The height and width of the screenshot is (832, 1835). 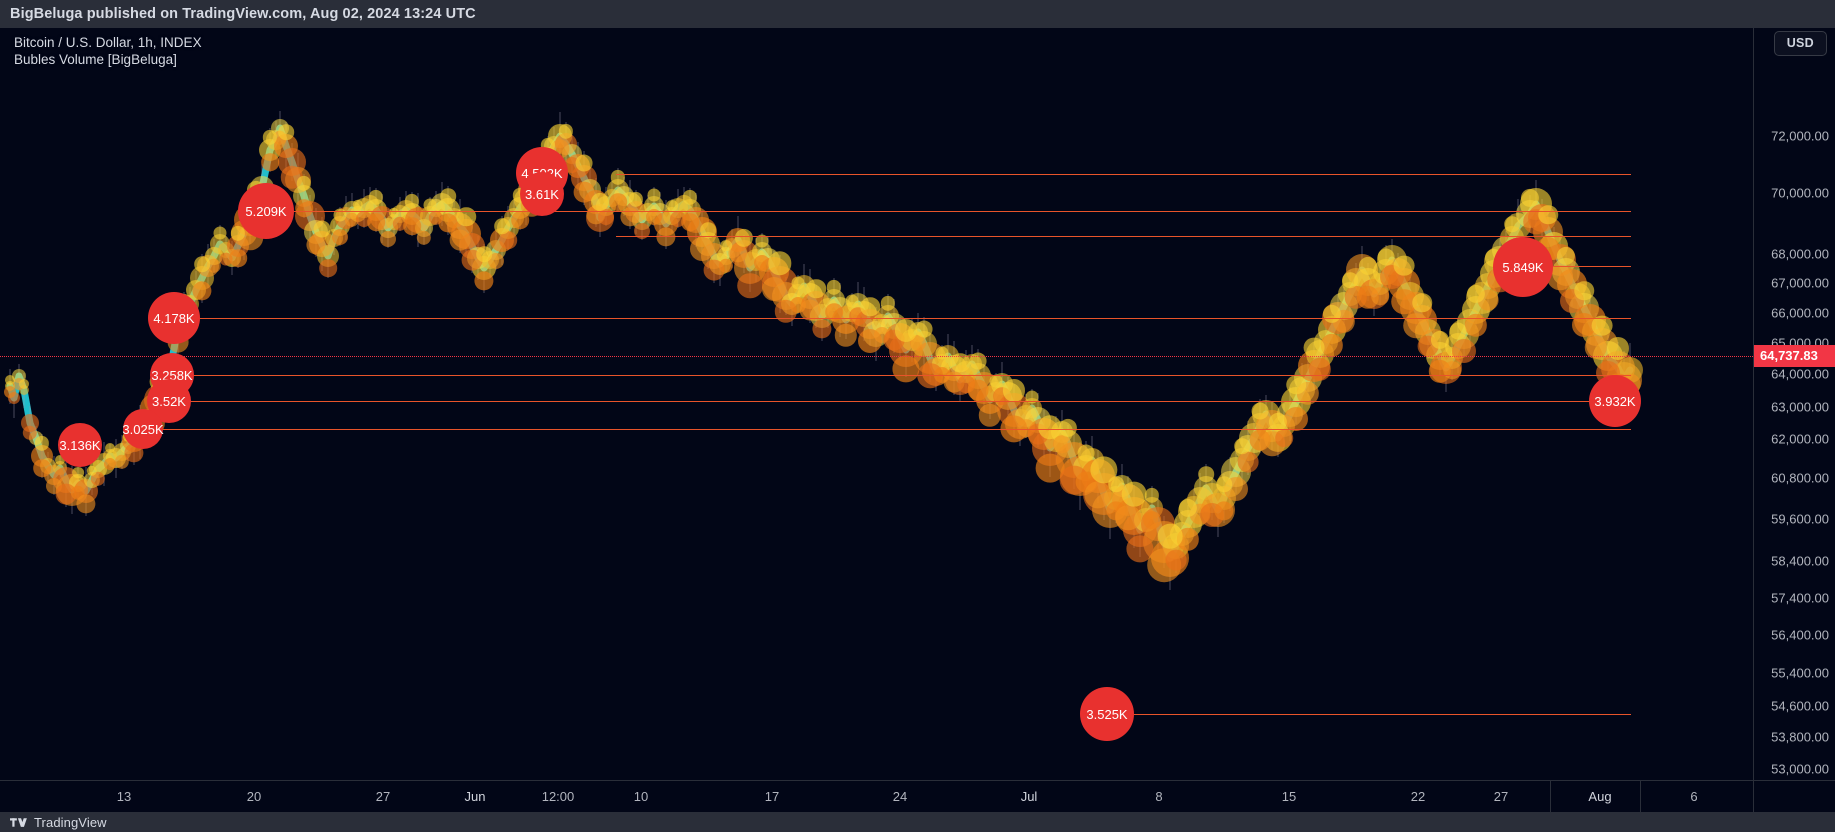 What do you see at coordinates (917, 822) in the screenshot?
I see `footer-bar: TradingView` at bounding box center [917, 822].